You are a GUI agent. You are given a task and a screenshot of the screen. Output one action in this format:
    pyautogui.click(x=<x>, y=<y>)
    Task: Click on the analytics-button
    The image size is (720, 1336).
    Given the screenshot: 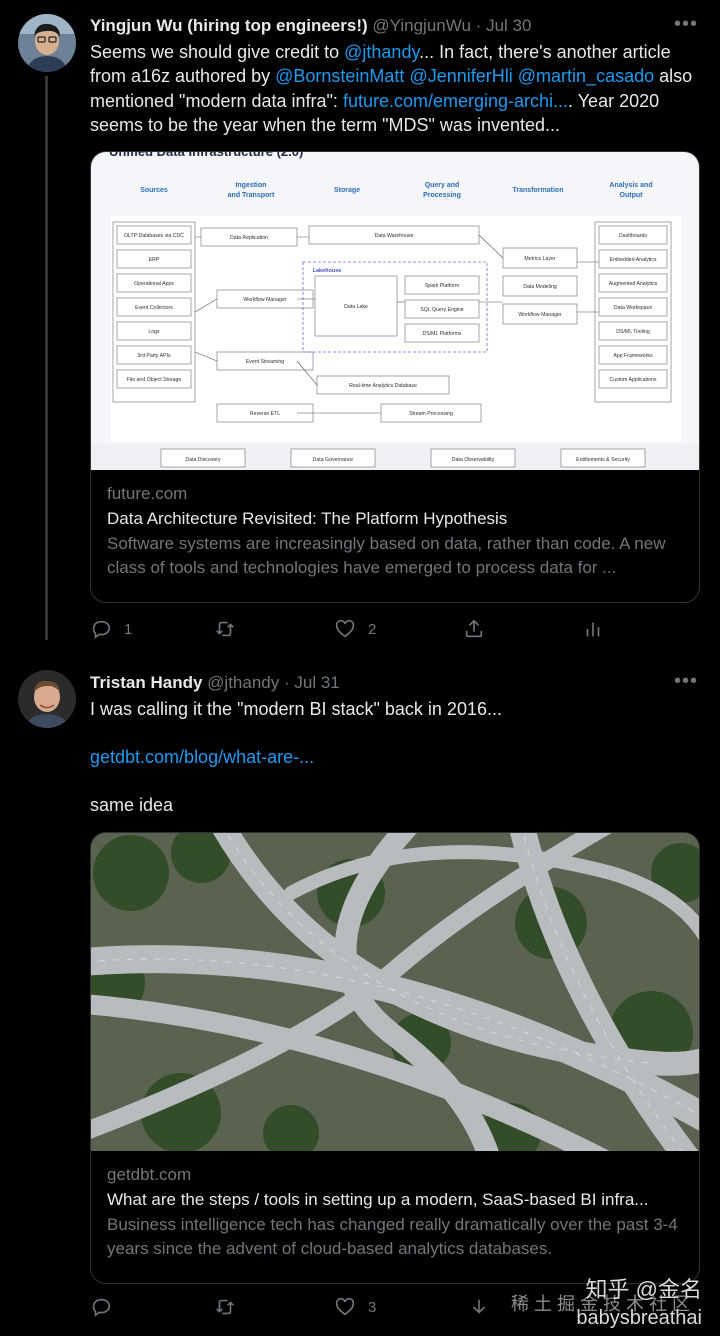 What is the action you would take?
    pyautogui.click(x=593, y=629)
    